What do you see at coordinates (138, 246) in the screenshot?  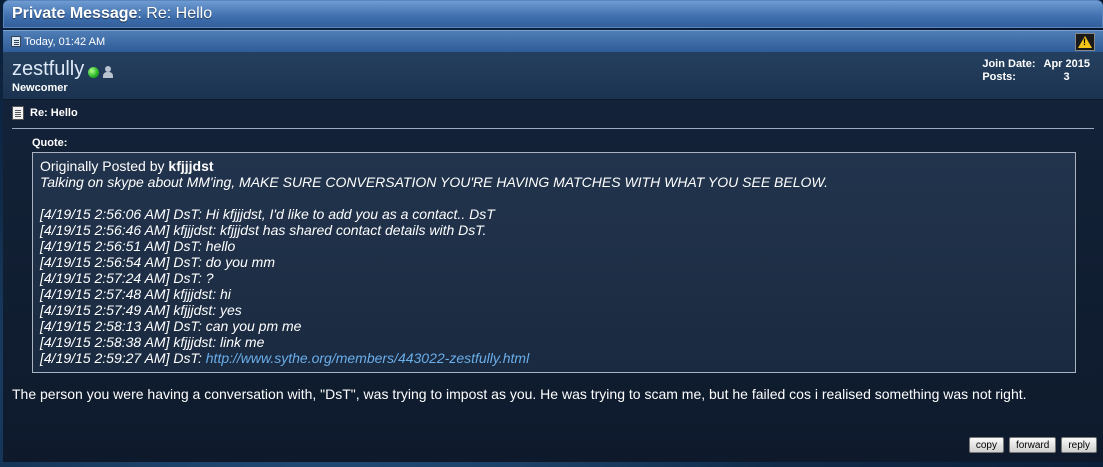 I see `quote-line: [4/19/15 2:56:51 AM] DsT: hello` at bounding box center [138, 246].